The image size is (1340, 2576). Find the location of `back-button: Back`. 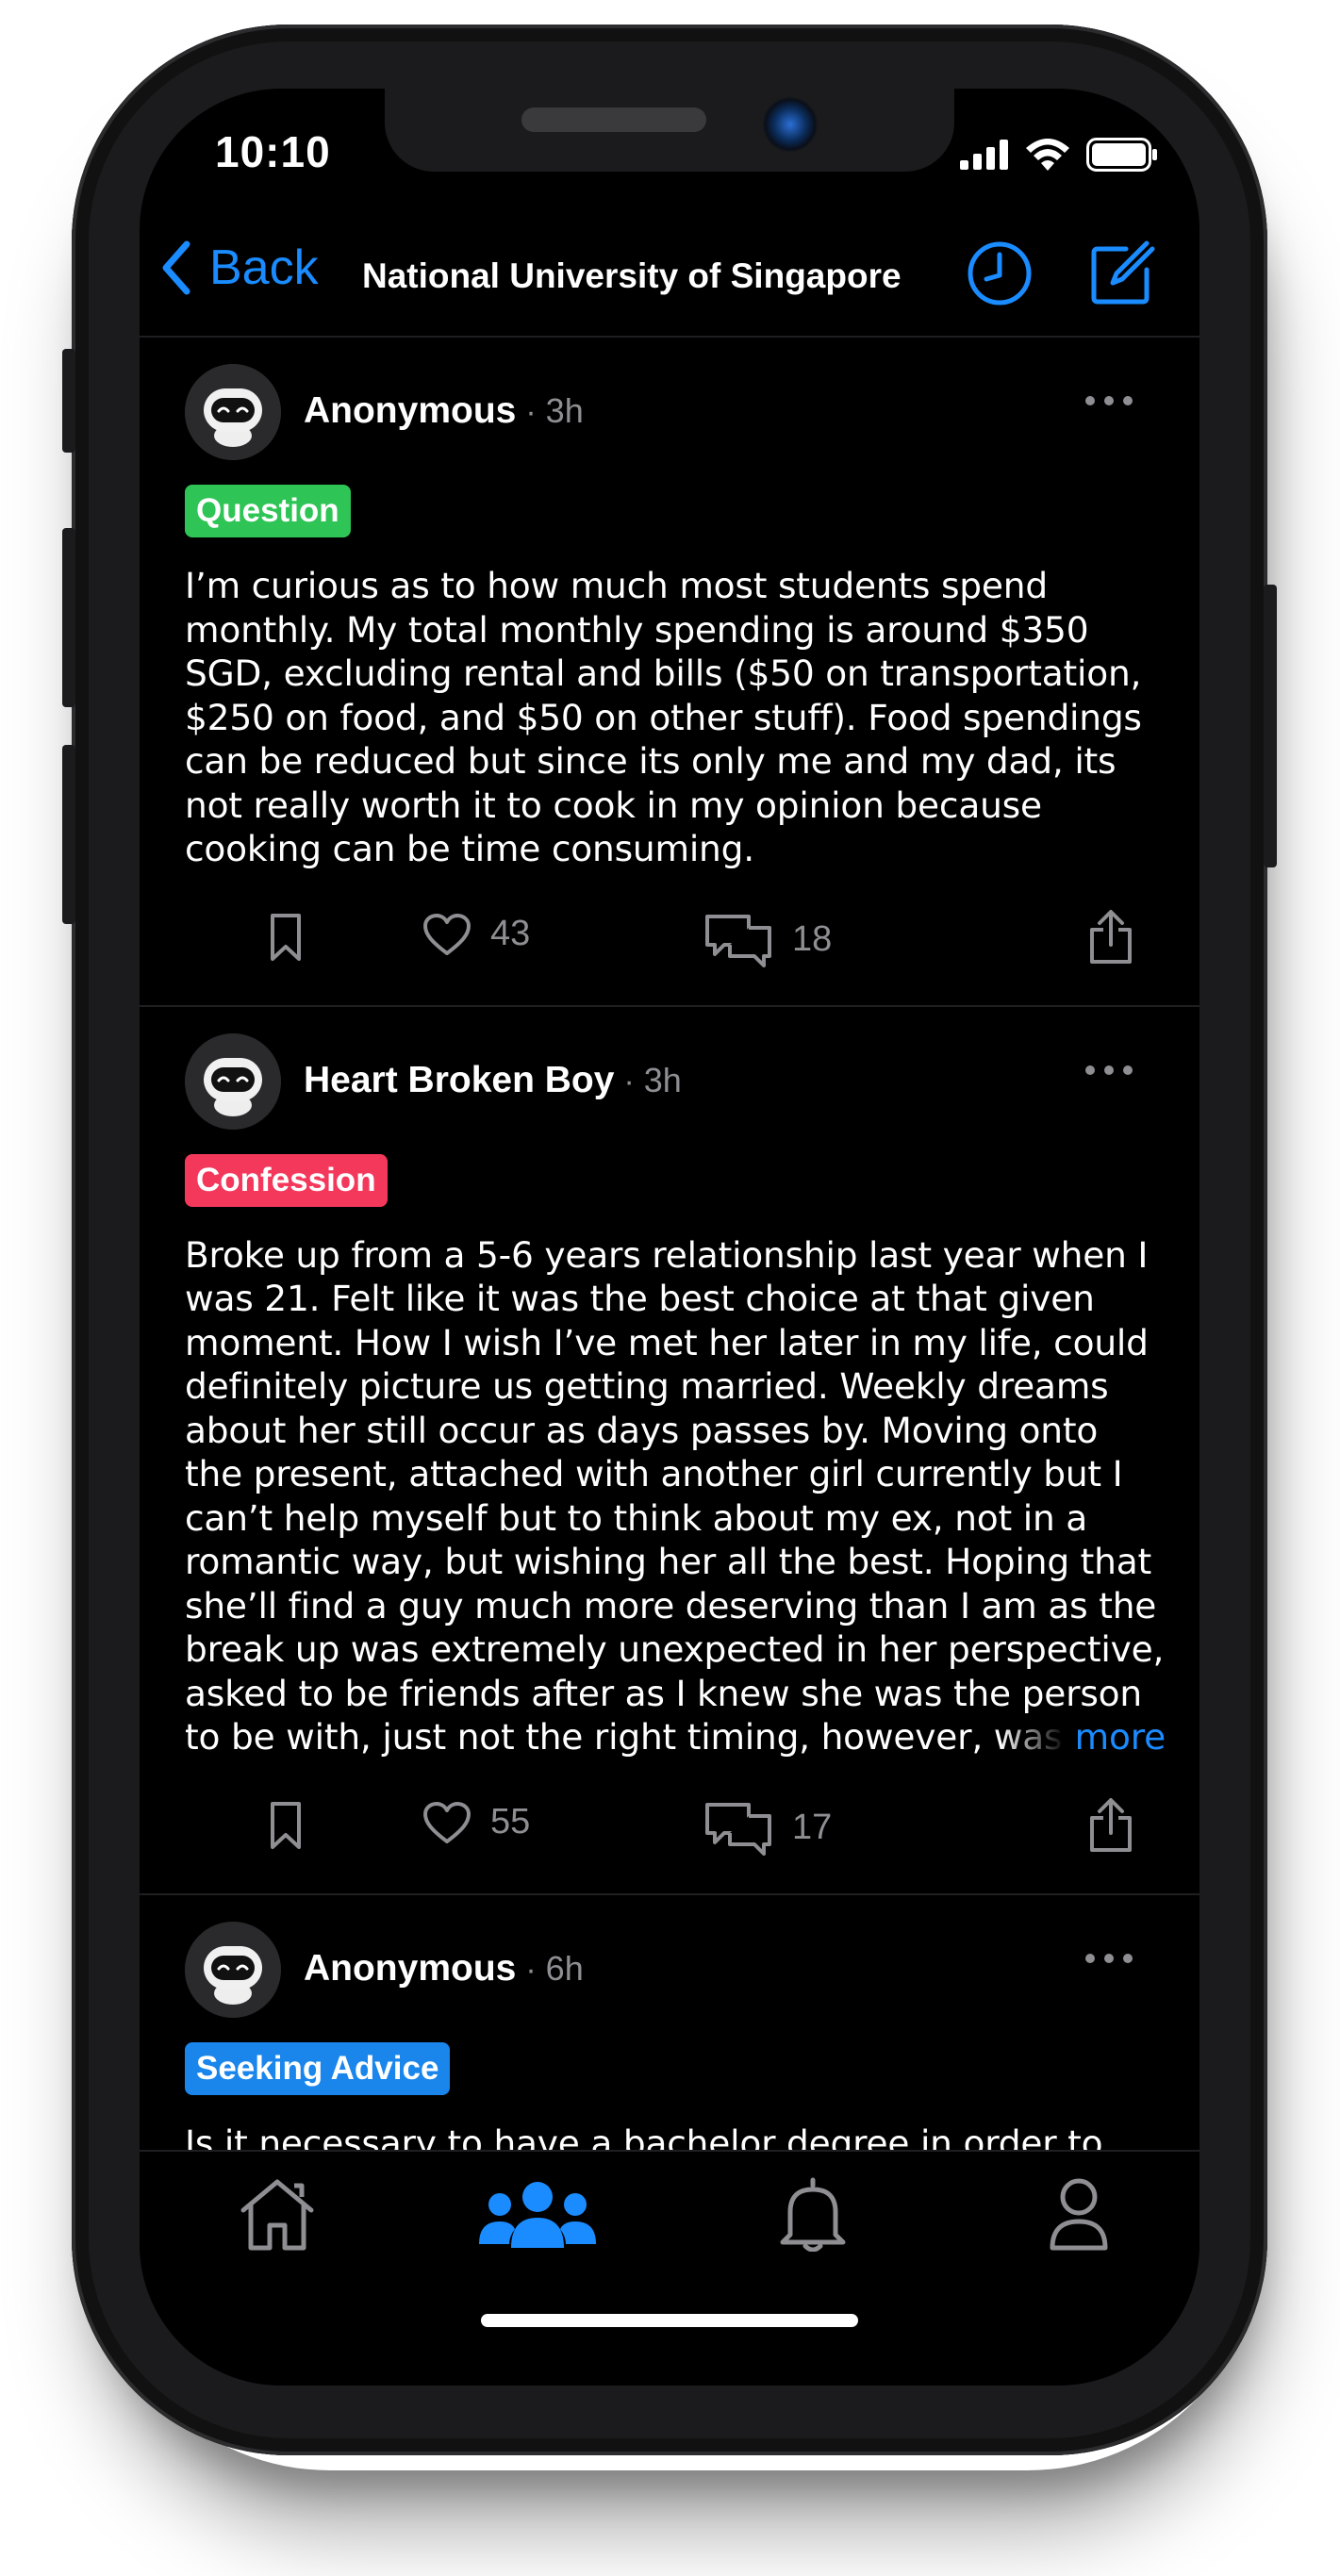

back-button: Back is located at coordinates (239, 267).